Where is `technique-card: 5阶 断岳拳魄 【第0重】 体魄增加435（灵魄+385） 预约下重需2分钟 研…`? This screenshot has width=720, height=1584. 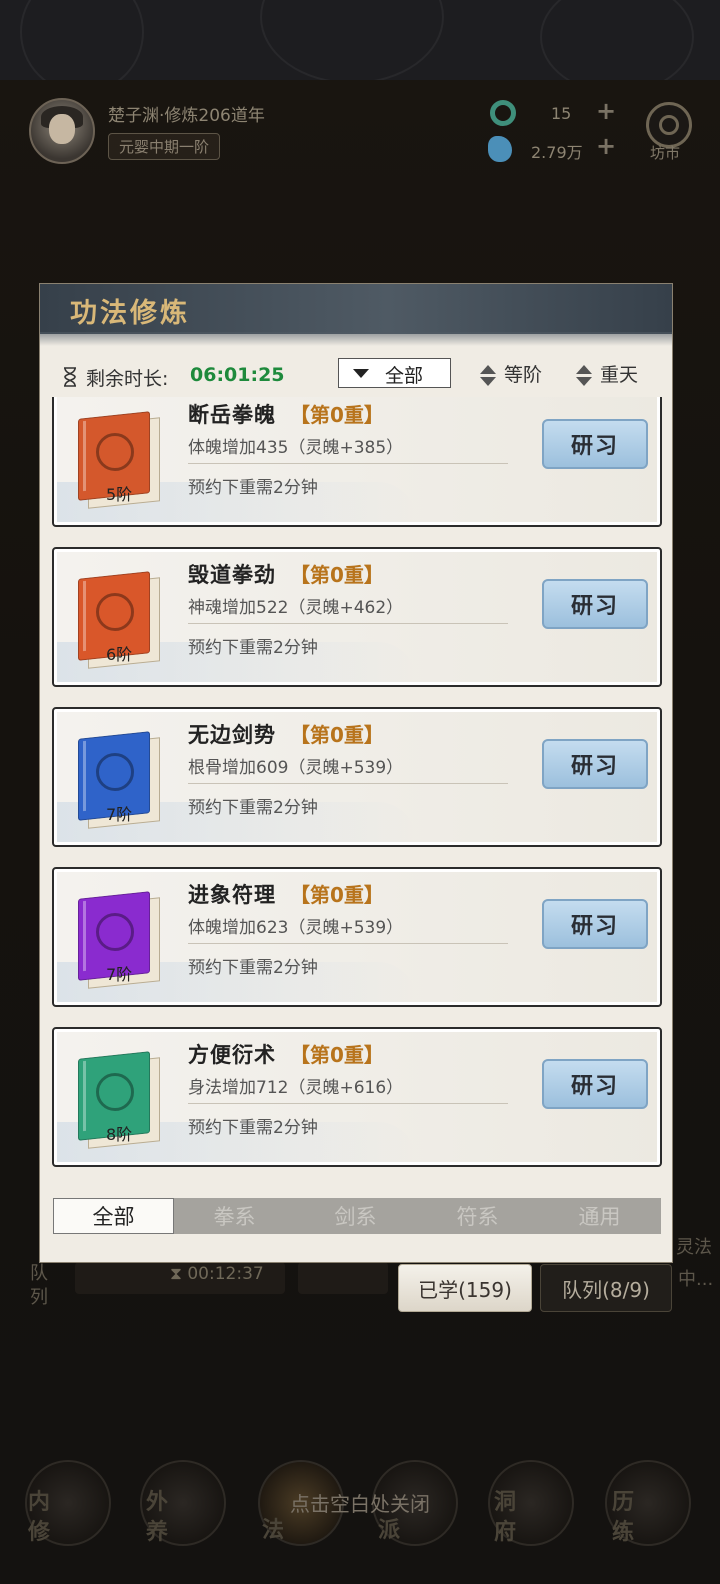 technique-card: 5阶 断岳拳魄 【第0重】 体魄增加435（灵魄+385） 预约下重需2分钟 研… is located at coordinates (357, 462).